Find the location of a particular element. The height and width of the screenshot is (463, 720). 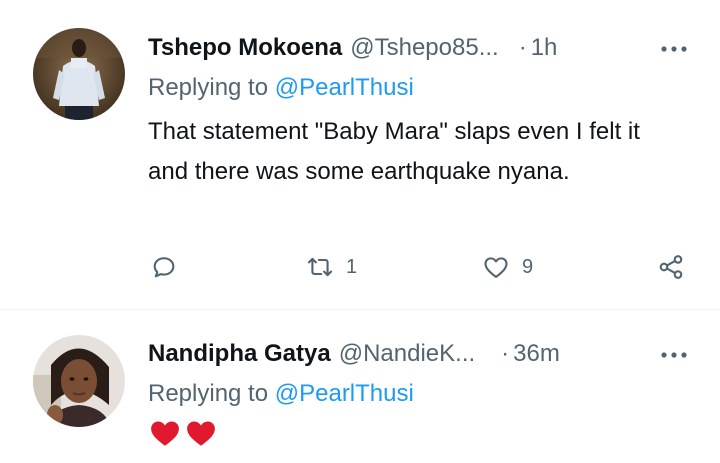

author-name: Nandipha Gatya is located at coordinates (239, 354).